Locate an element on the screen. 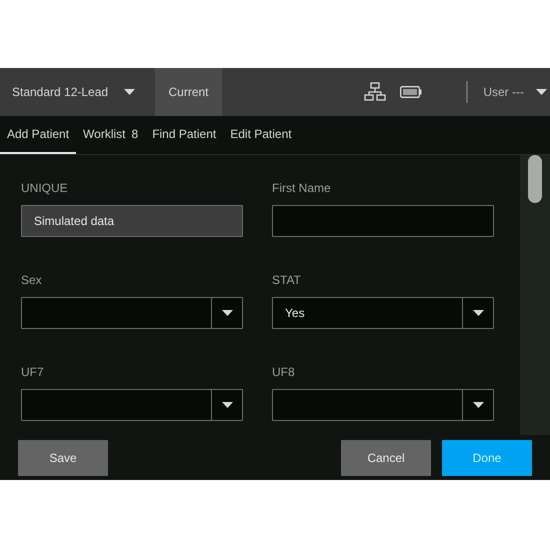 This screenshot has height=550, width=550. field-value: Yes is located at coordinates (295, 313).